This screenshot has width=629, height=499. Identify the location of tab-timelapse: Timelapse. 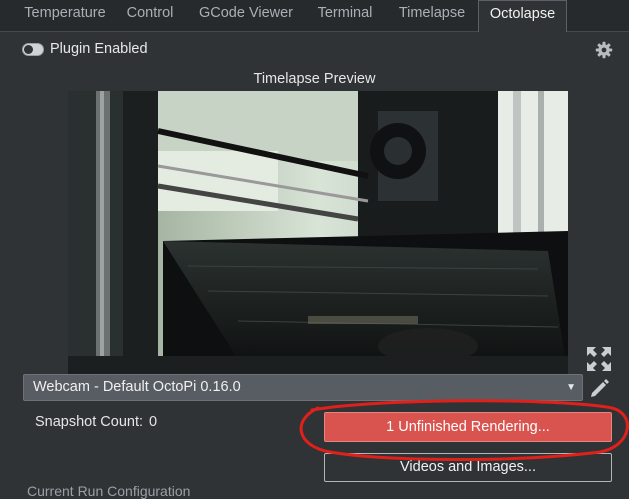
(432, 15).